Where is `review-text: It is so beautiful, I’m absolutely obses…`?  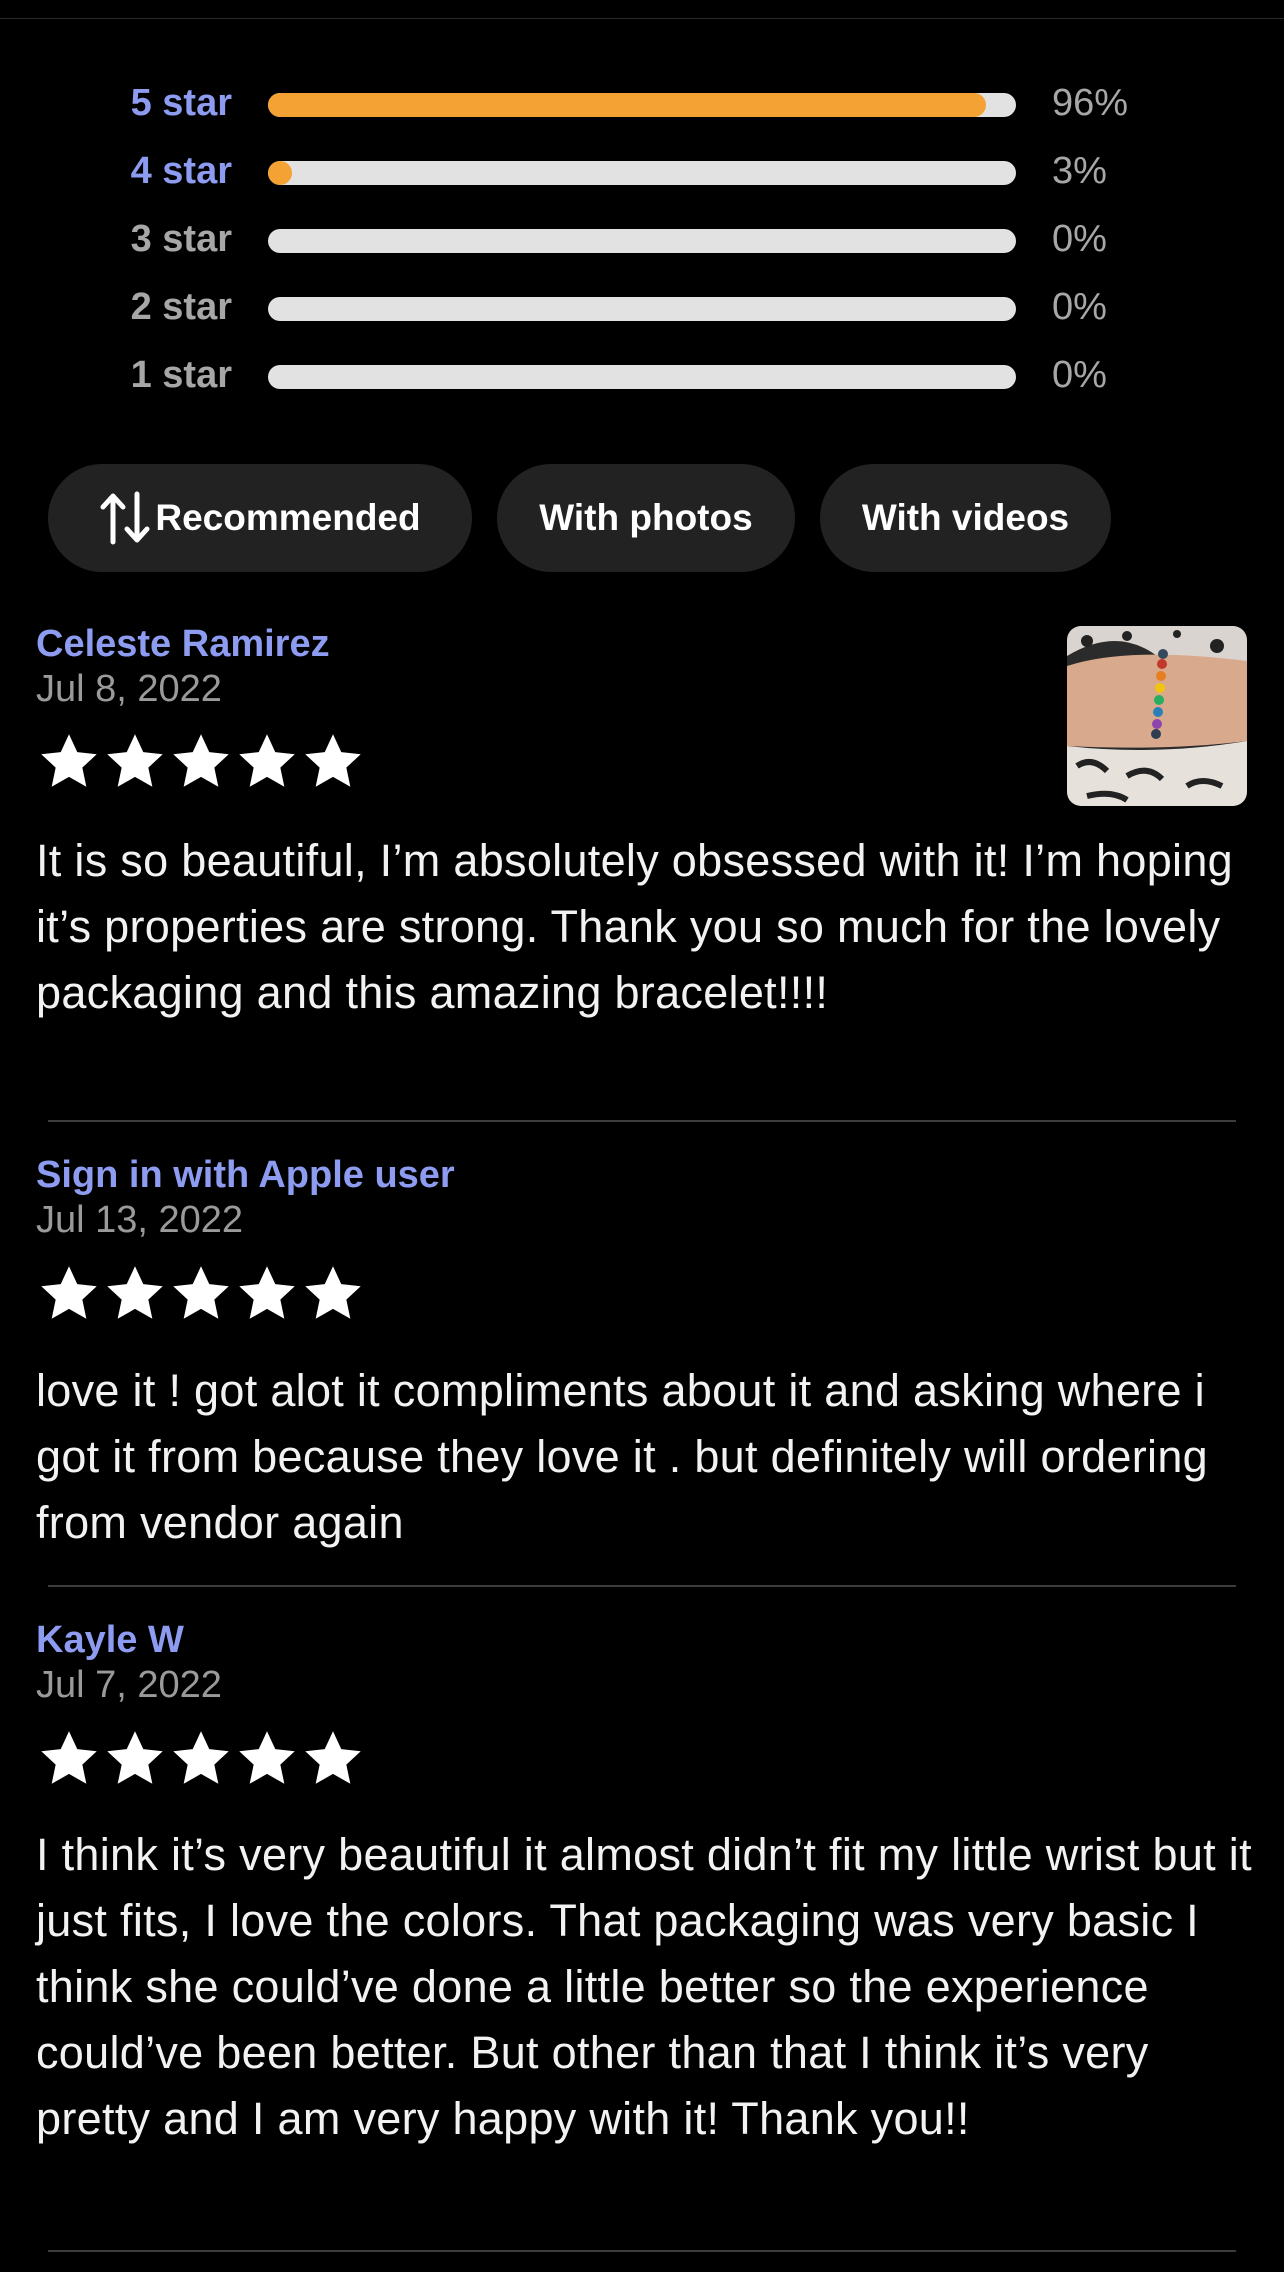
review-text: It is so beautiful, I’m absolutely obses… is located at coordinates (634, 926).